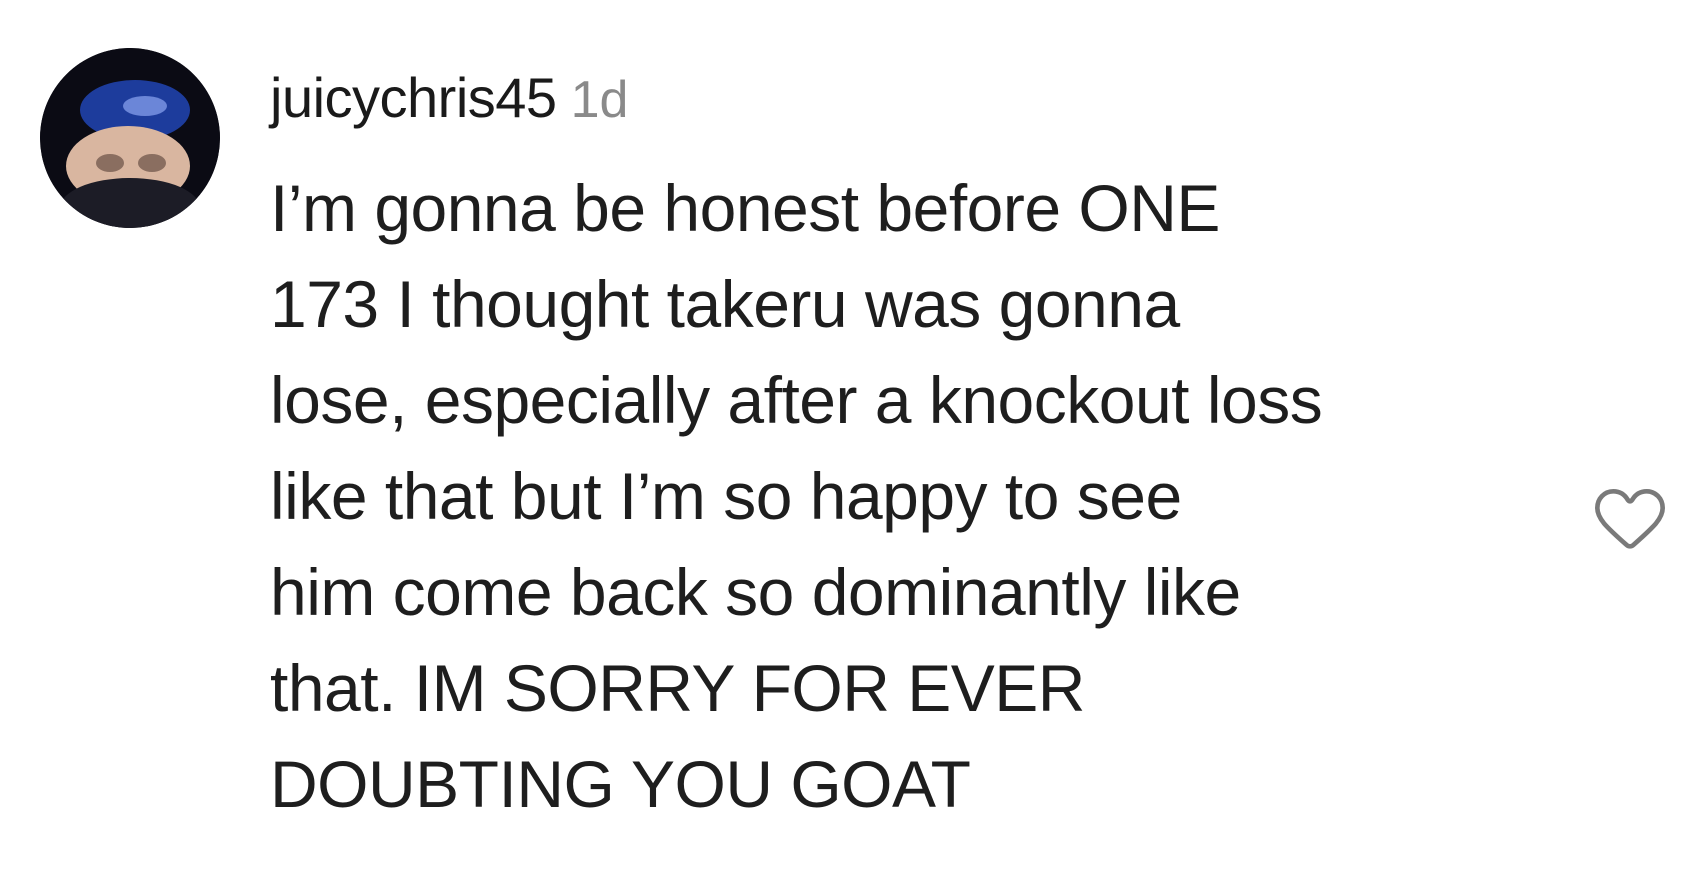 This screenshot has width=1700, height=895. What do you see at coordinates (725, 304) in the screenshot?
I see `comment-text-line: 173 I thought takeru was gonna` at bounding box center [725, 304].